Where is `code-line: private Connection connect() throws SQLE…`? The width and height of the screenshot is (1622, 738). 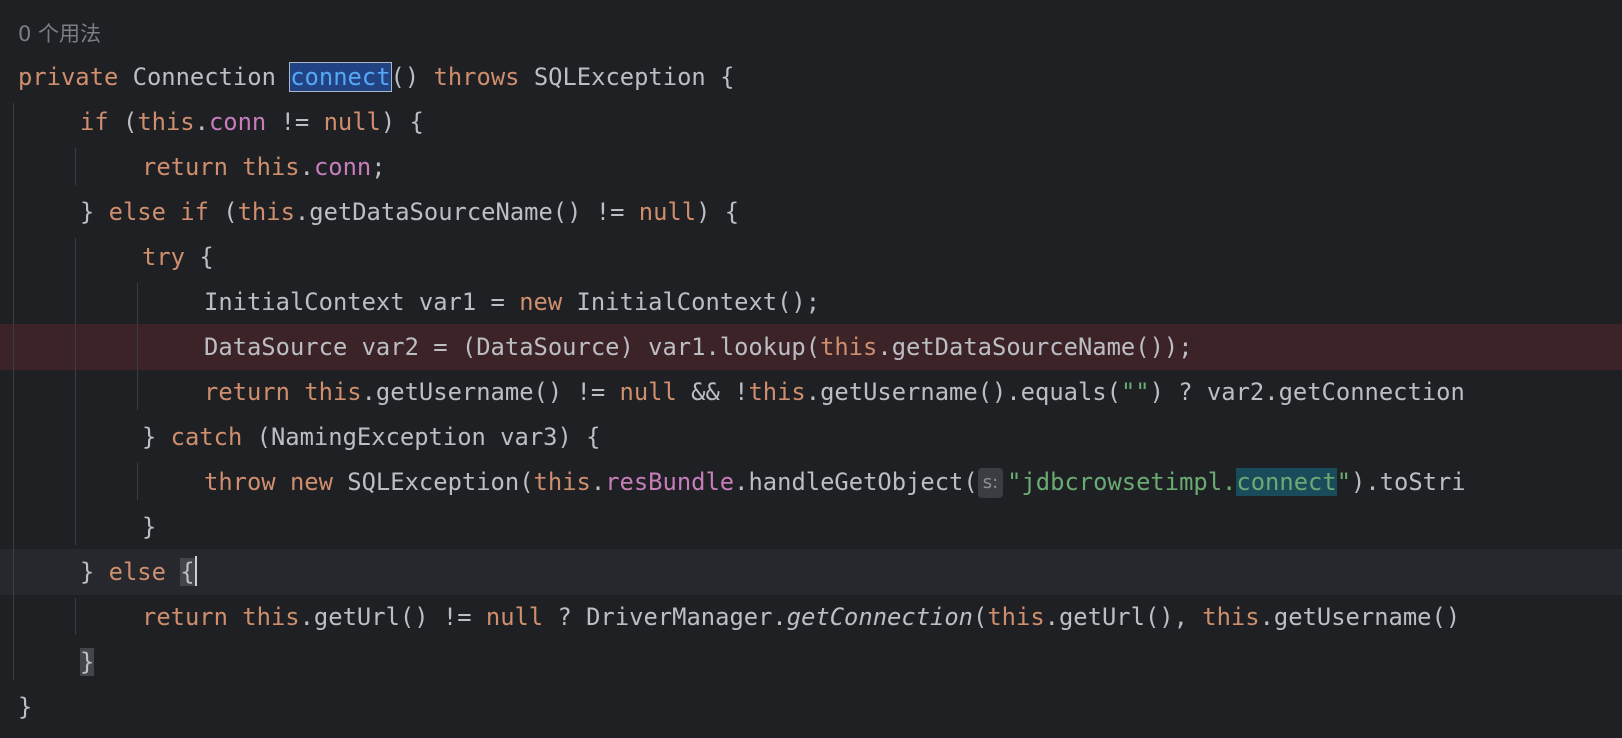
code-line: private Connection connect() throws SQLE… is located at coordinates (811, 77).